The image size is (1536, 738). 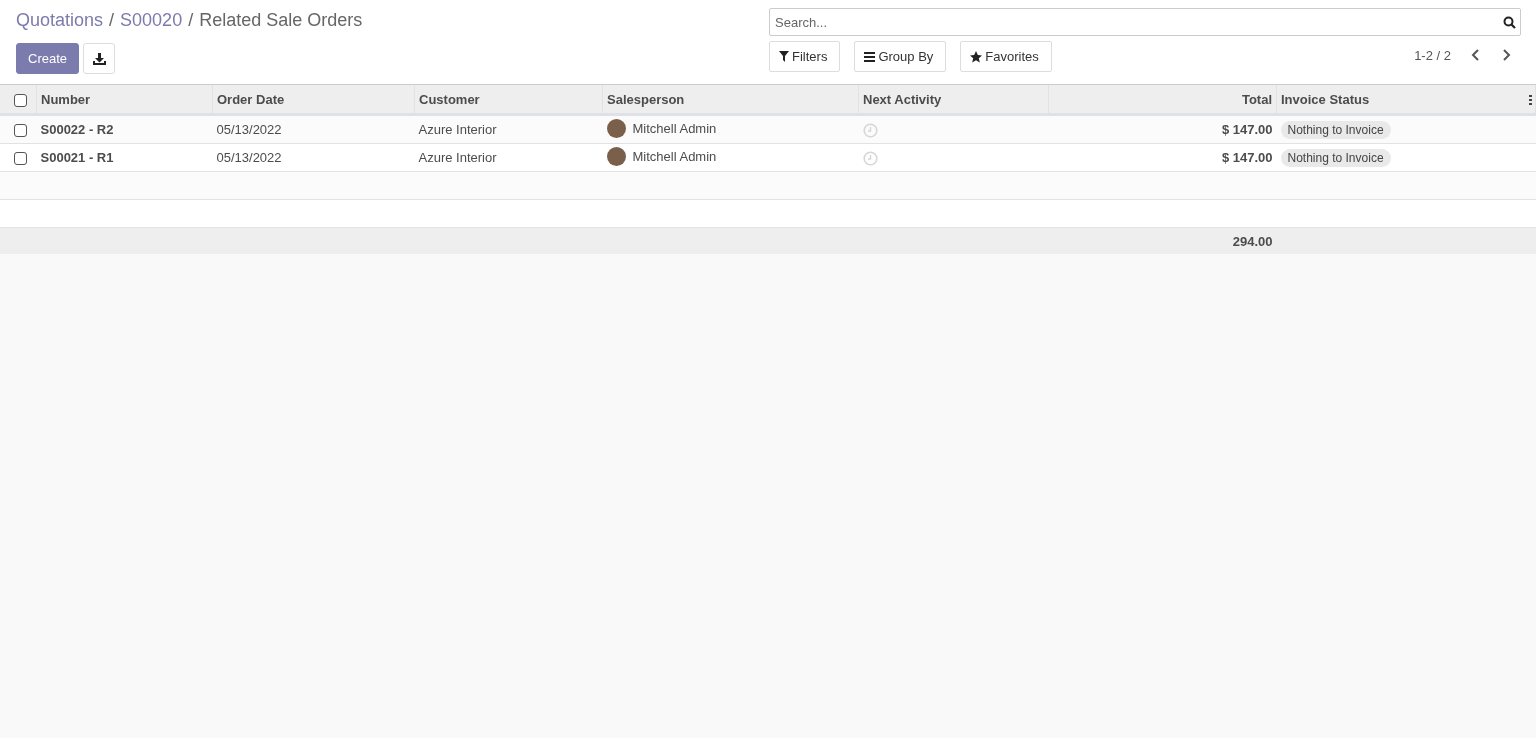 What do you see at coordinates (953, 100) in the screenshot?
I see `column-header: Next Activity` at bounding box center [953, 100].